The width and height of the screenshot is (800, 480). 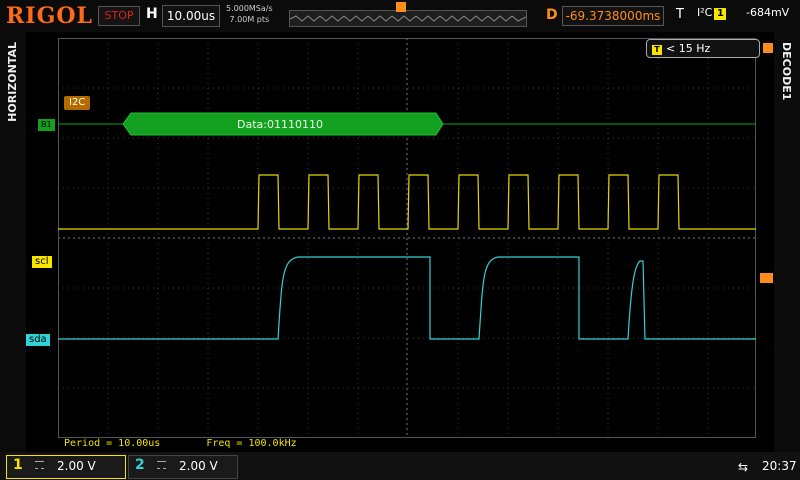 What do you see at coordinates (401, 7) in the screenshot?
I see `trigger-position-marker-top` at bounding box center [401, 7].